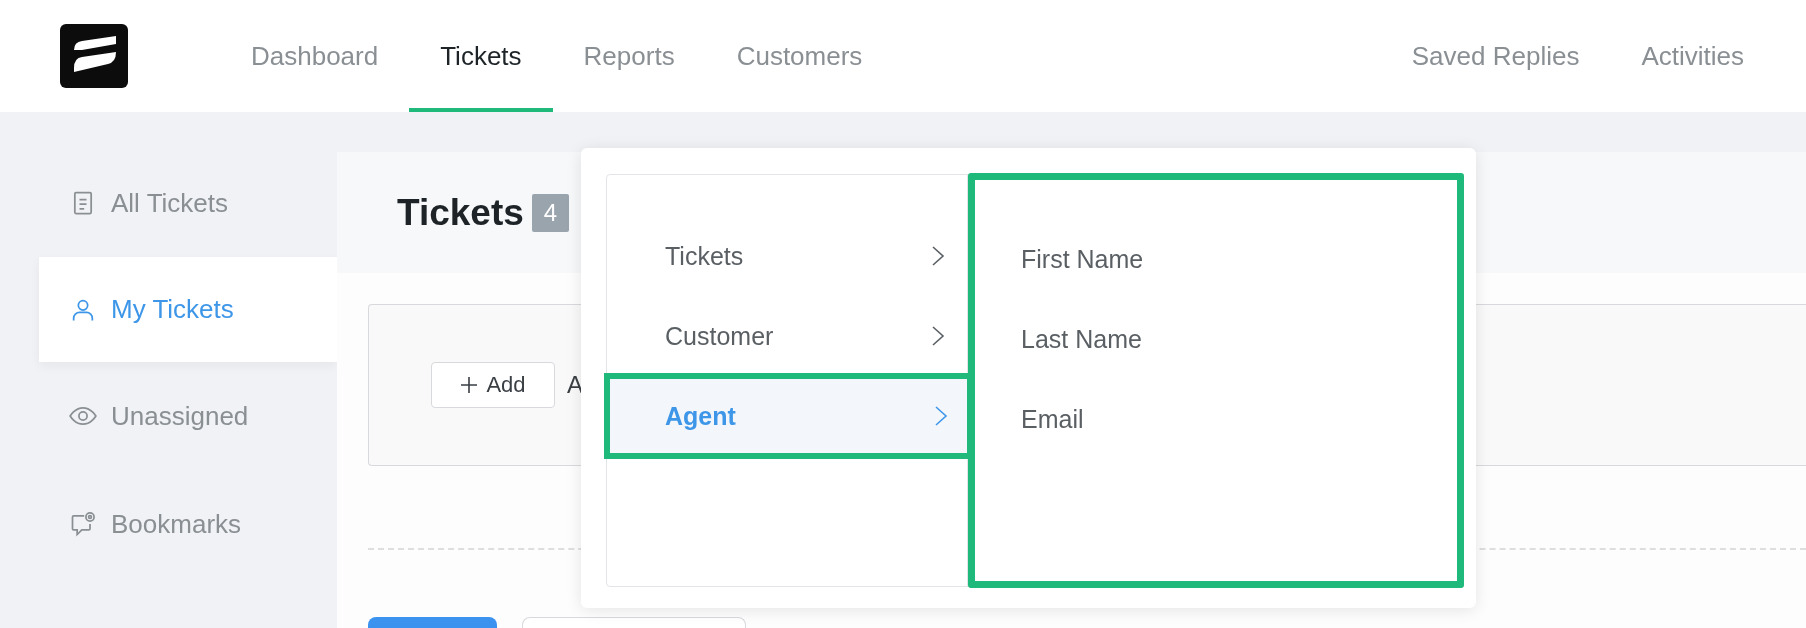  I want to click on sidebar-item: Bookmarks, so click(188, 524).